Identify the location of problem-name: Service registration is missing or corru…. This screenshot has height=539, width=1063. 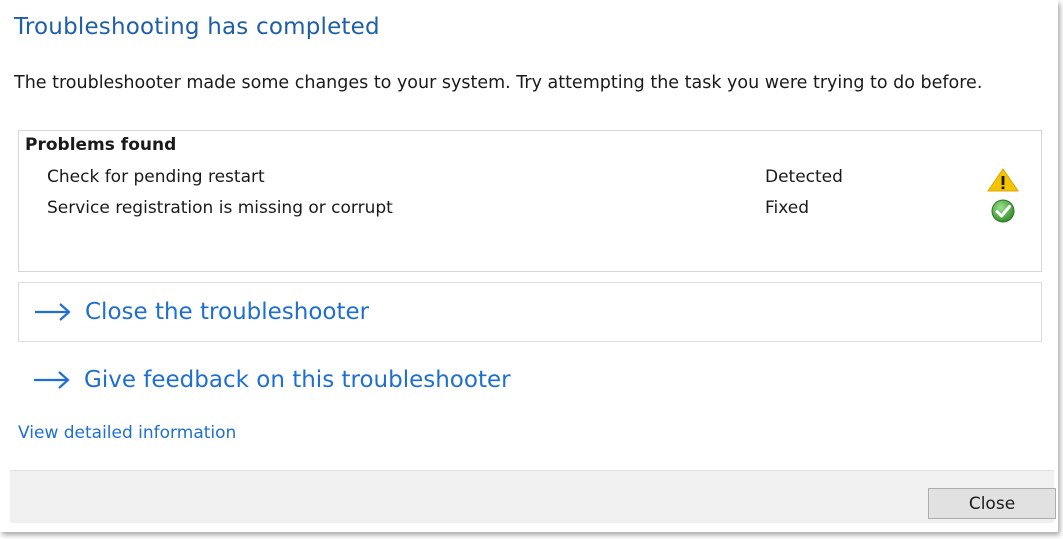
(220, 208).